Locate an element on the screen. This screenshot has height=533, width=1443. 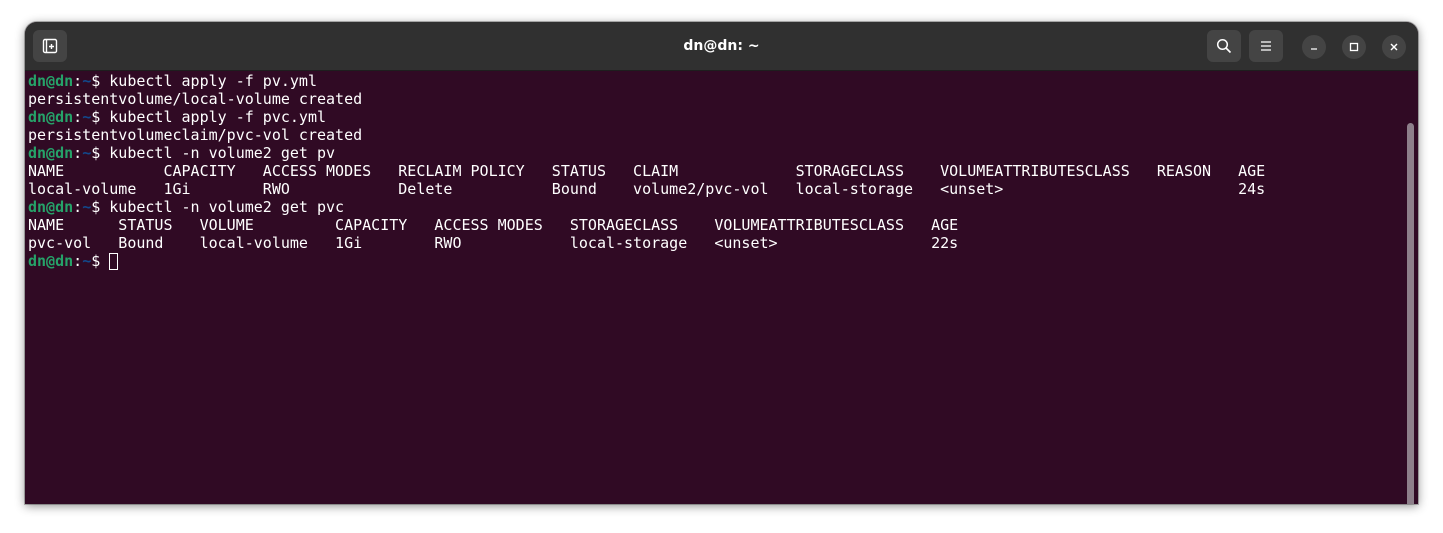
terminal-line-command: dn@dn:~$ kubectl -n volume2 get pv is located at coordinates (646, 153).